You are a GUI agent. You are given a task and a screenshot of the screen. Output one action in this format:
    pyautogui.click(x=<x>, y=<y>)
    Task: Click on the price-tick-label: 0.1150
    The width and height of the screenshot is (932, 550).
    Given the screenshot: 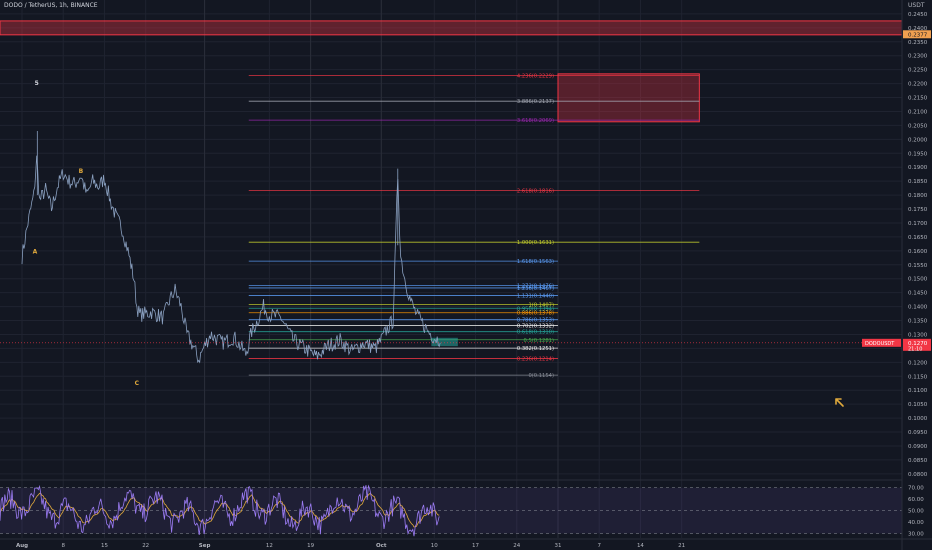 What is the action you would take?
    pyautogui.click(x=918, y=377)
    